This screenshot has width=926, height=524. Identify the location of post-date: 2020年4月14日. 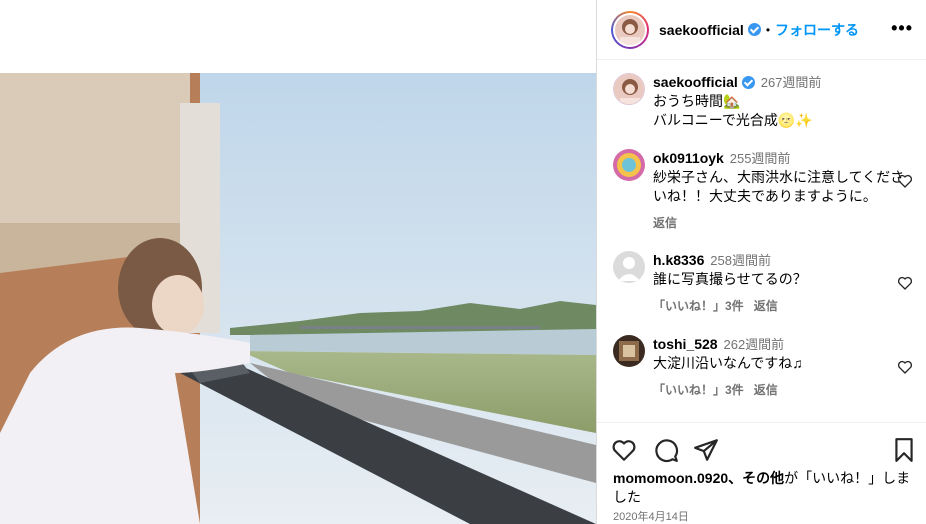
(651, 516).